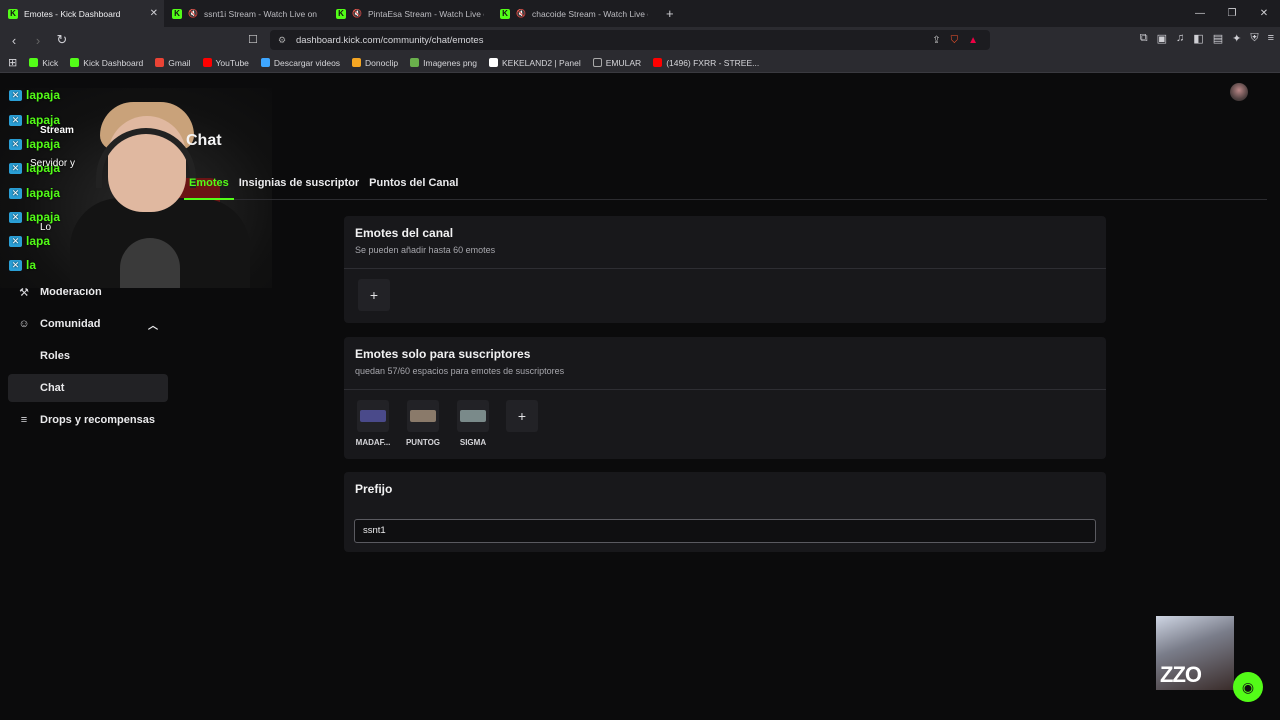 The image size is (1280, 720). I want to click on bookmark-donoclip: Donoclip, so click(375, 63).